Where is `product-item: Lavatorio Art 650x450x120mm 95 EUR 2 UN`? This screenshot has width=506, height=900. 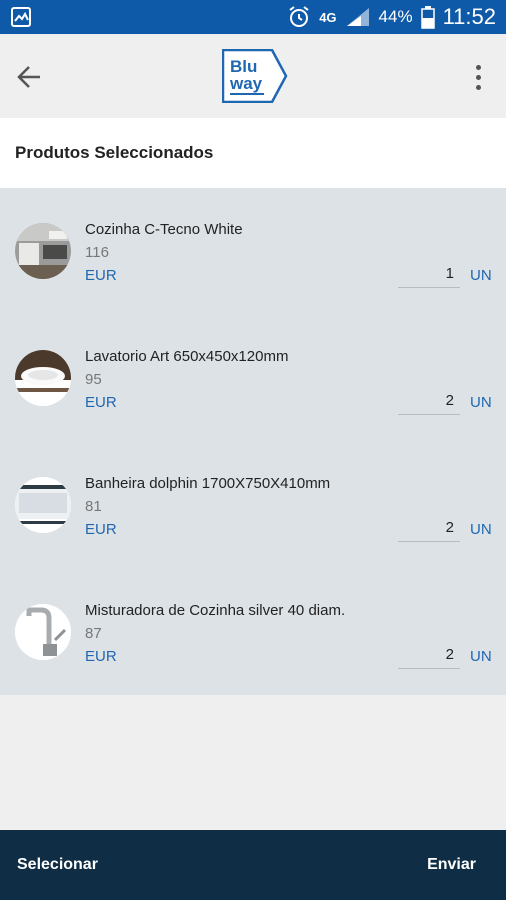 product-item: Lavatorio Art 650x450x120mm 95 EUR 2 UN is located at coordinates (253, 378).